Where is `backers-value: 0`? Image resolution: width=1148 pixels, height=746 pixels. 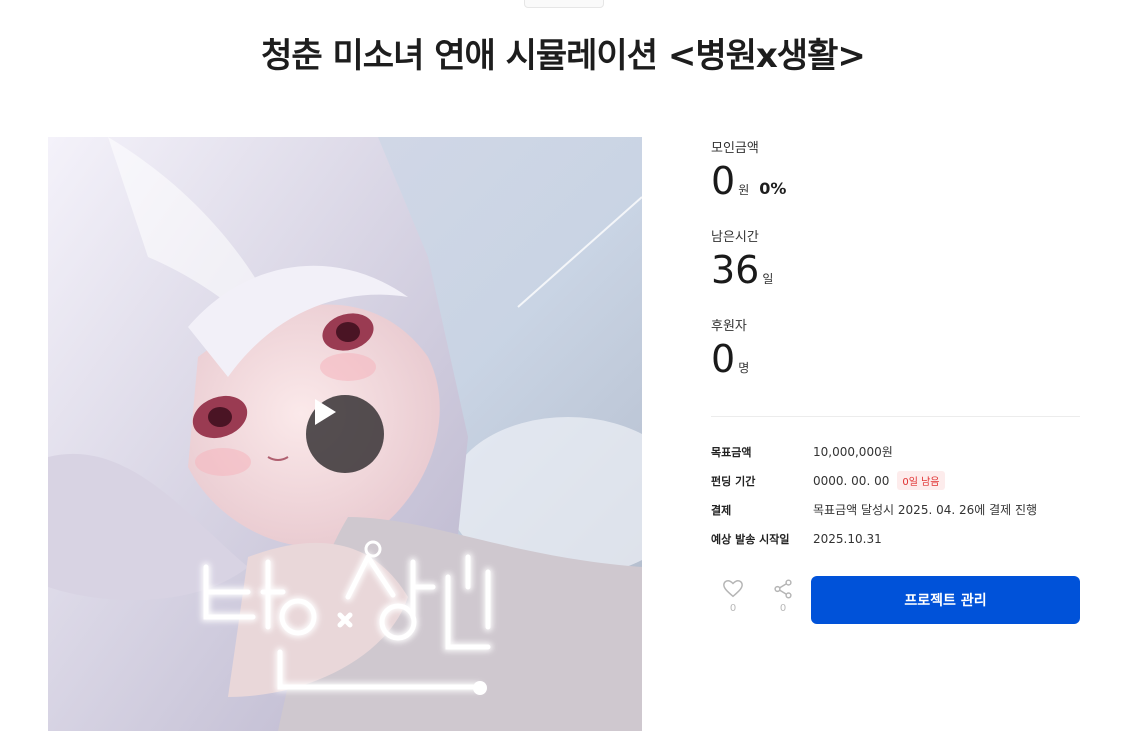 backers-value: 0 is located at coordinates (723, 359).